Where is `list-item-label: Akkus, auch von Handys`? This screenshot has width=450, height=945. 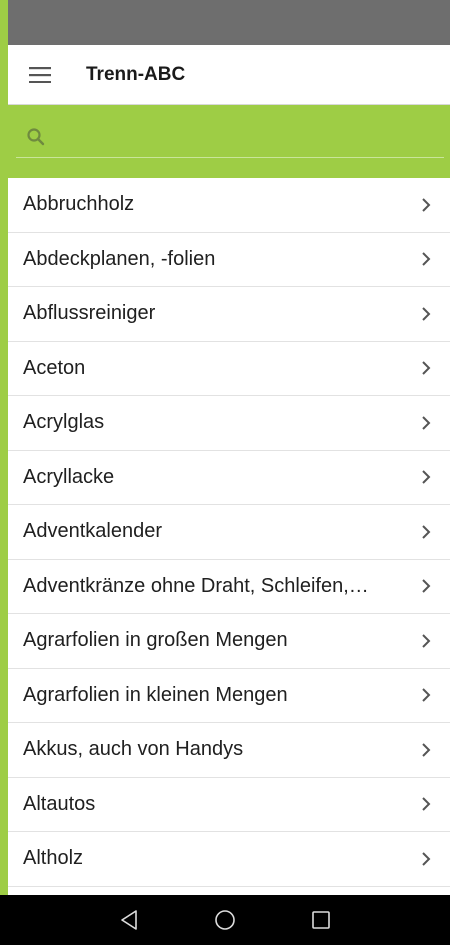 list-item-label: Akkus, auch von Handys is located at coordinates (133, 749).